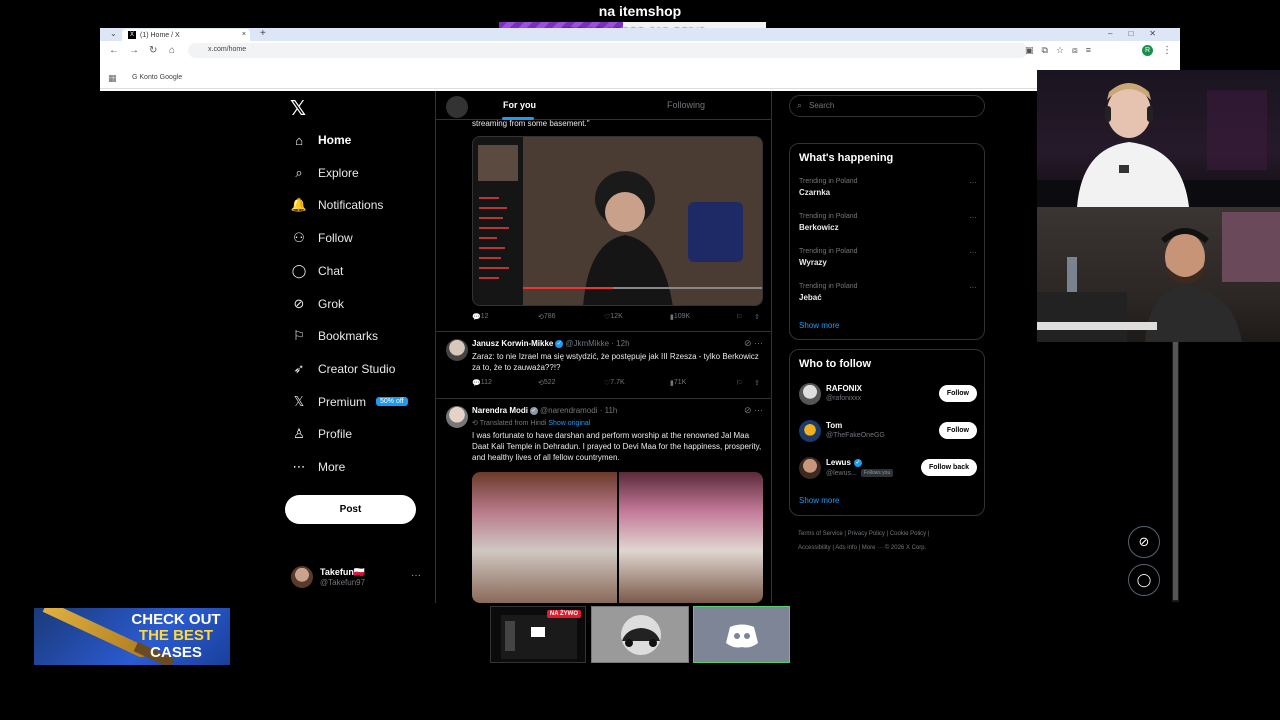 The height and width of the screenshot is (720, 1280). Describe the element at coordinates (1062, 50) in the screenshot. I see `toolbar-icons: ▣⧉☆⧈≡` at that location.